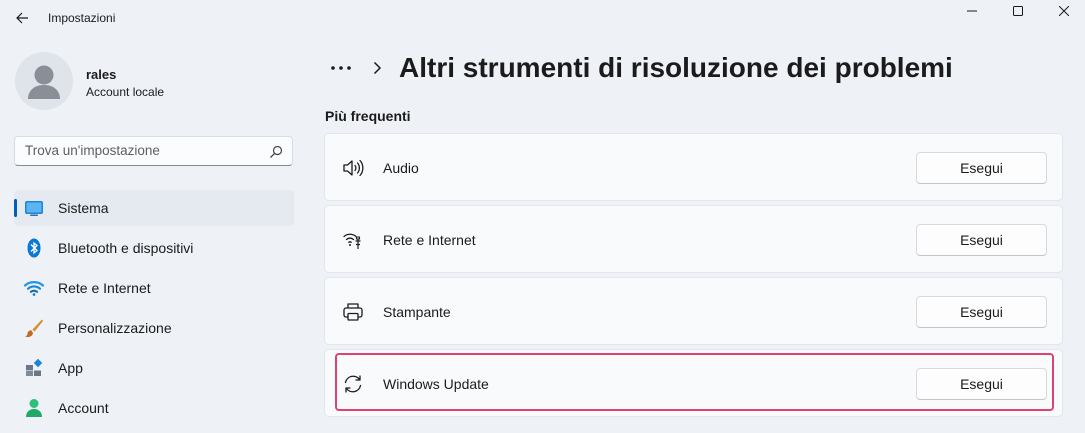  I want to click on more-dots-icon, so click(341, 68).